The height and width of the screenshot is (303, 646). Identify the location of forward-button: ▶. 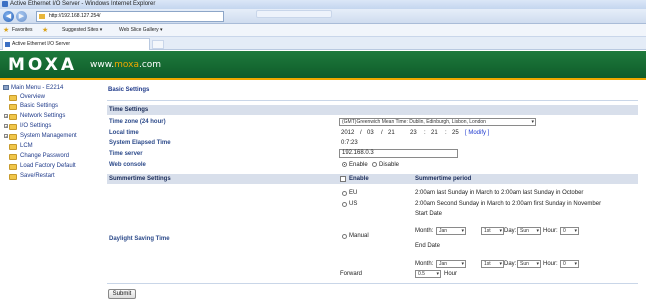
(21, 16).